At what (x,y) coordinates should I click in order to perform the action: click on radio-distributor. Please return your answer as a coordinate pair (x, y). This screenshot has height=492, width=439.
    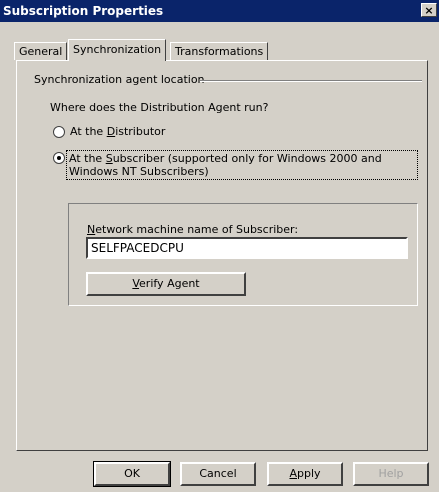
    Looking at the image, I should click on (59, 132).